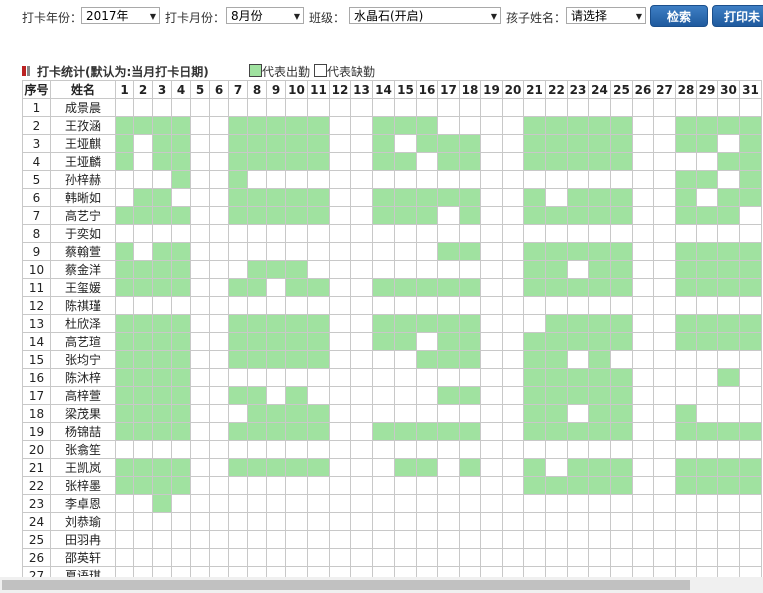 Image resolution: width=763 pixels, height=593 pixels. I want to click on year-select: 2017年 ▼, so click(120, 15).